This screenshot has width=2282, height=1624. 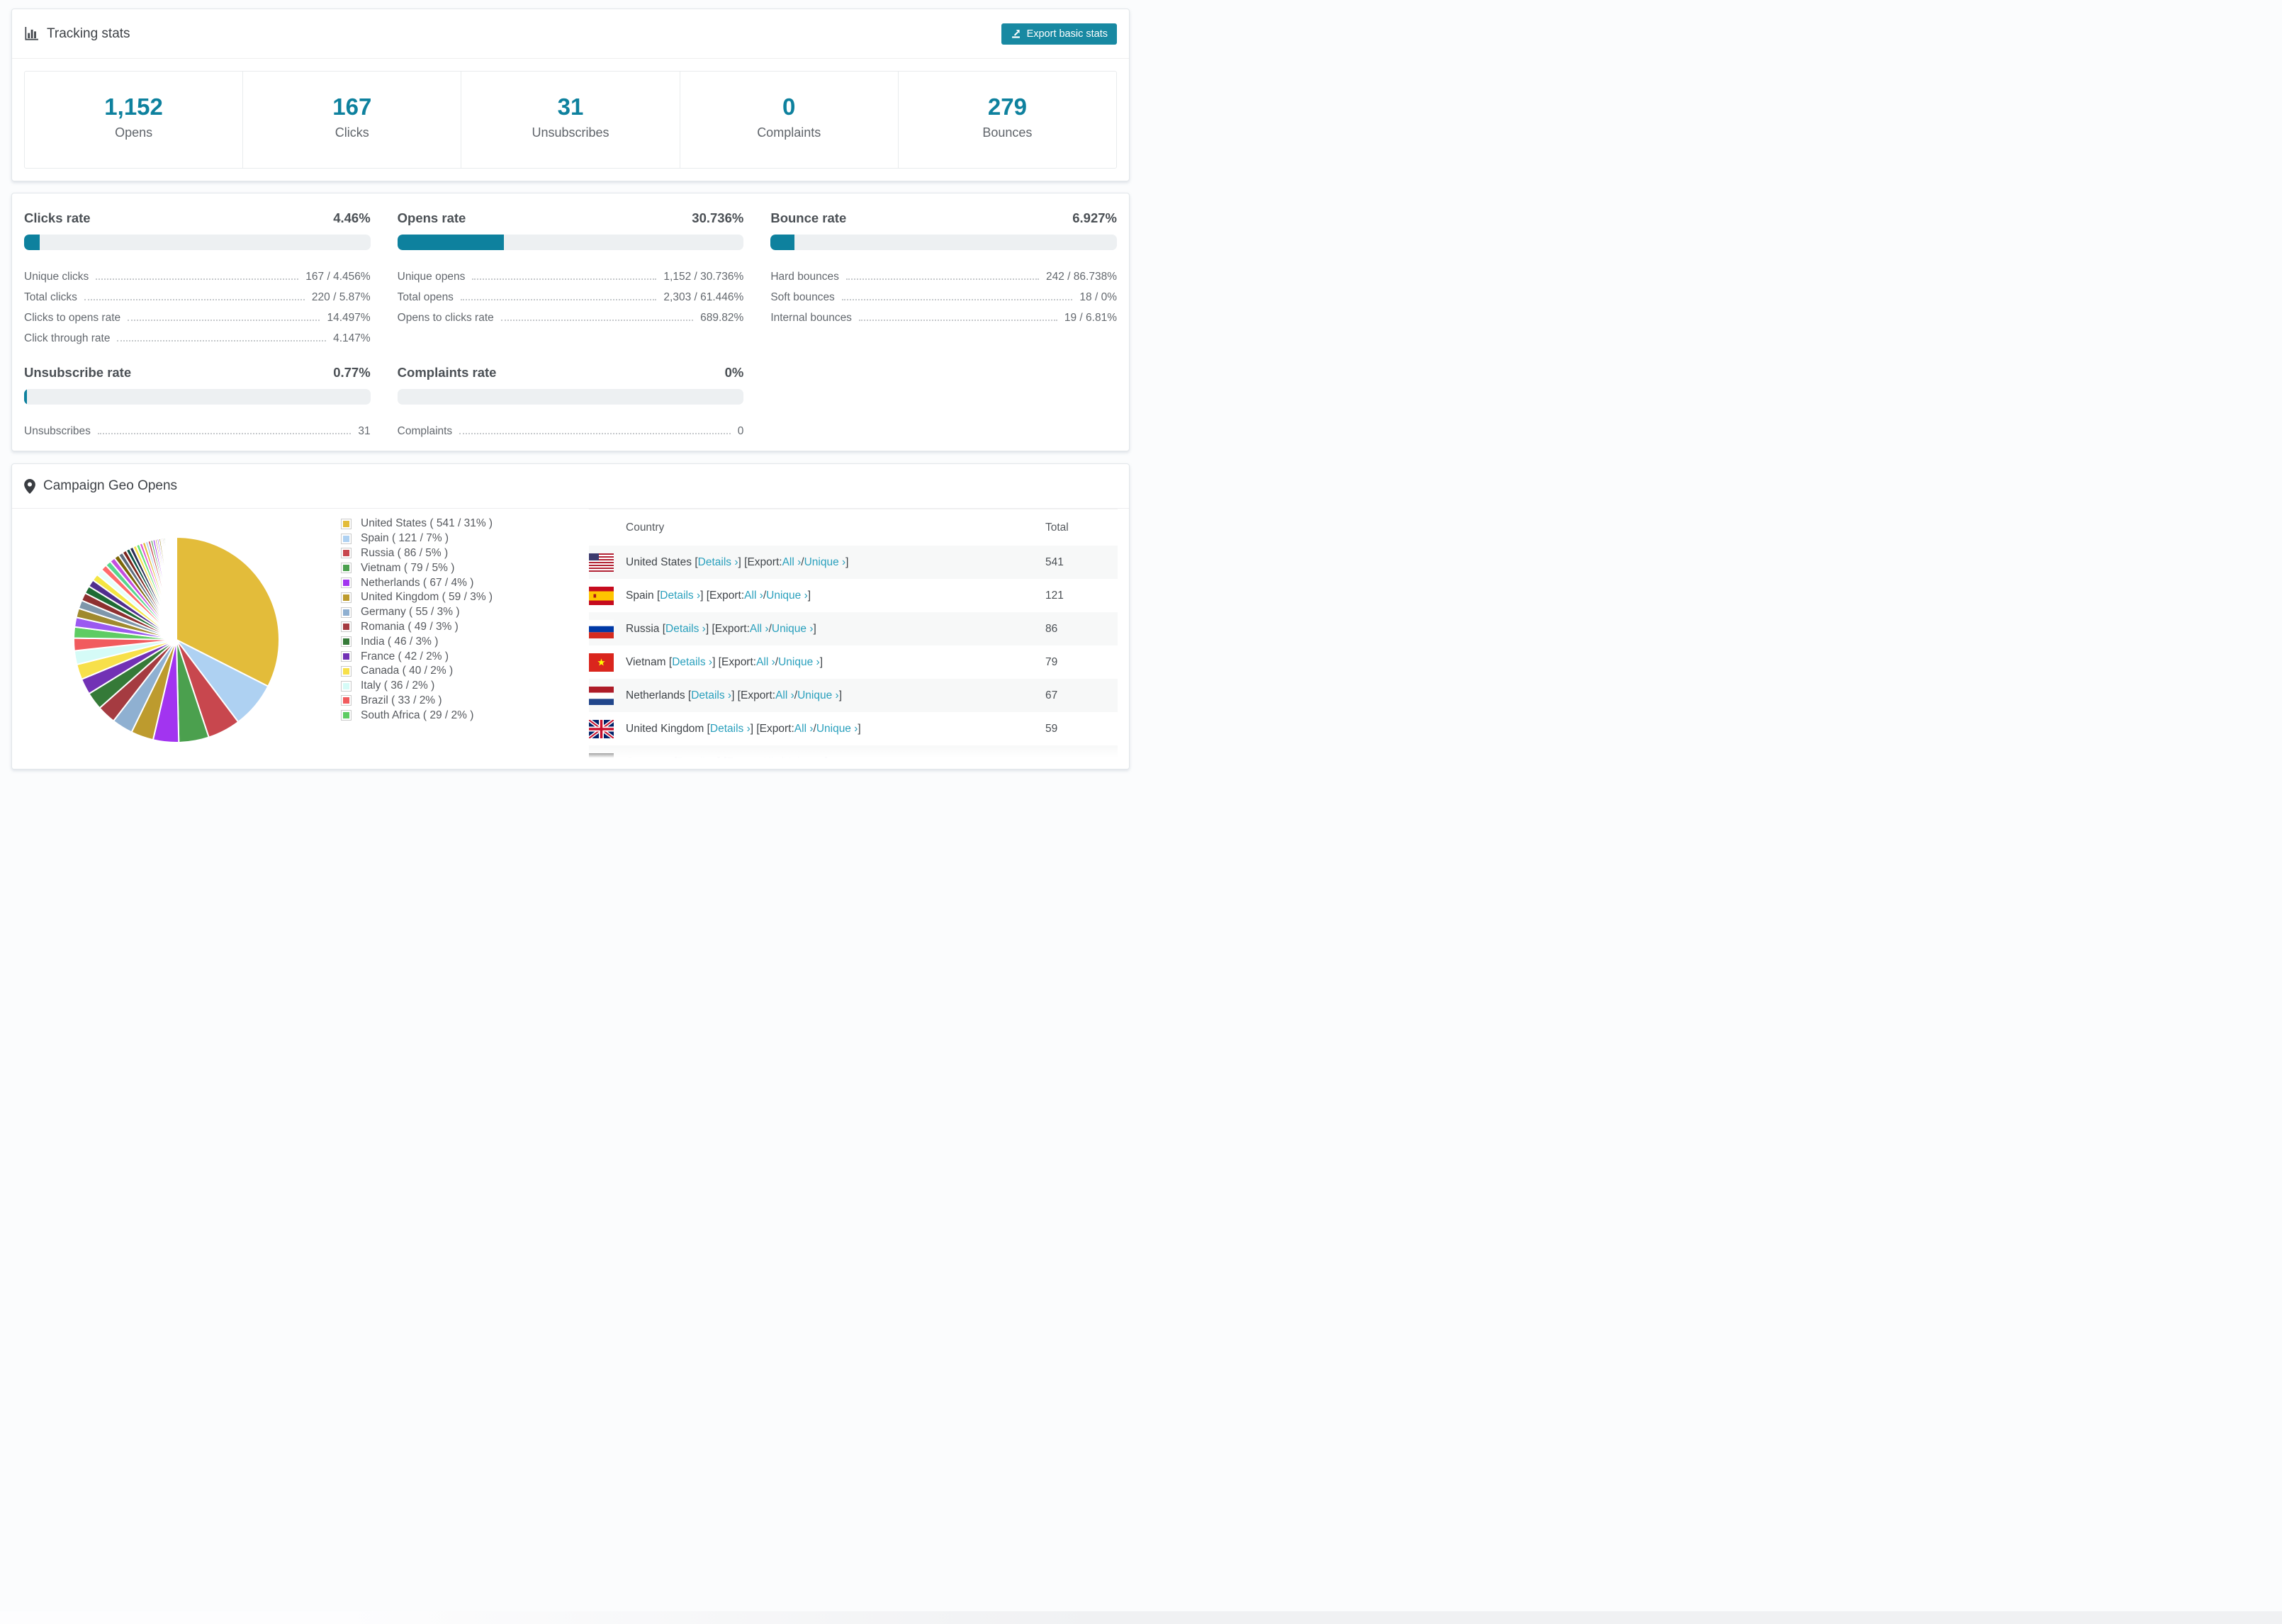 I want to click on flag-es-icon, so click(x=602, y=595).